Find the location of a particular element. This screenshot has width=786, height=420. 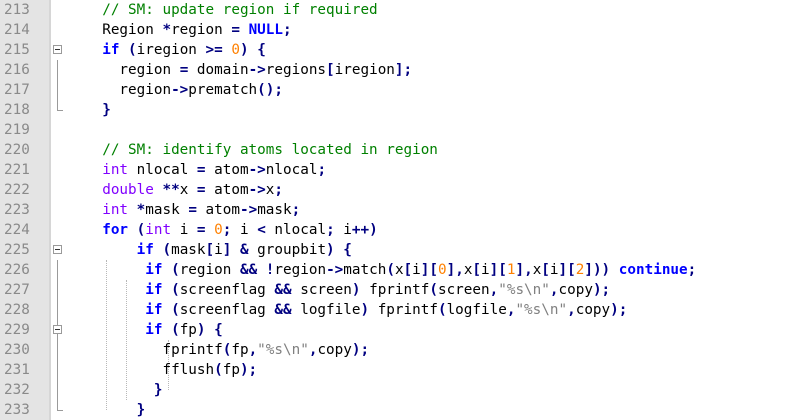

code-line: 225 if (mask[i] & groupbit) { is located at coordinates (393, 250).